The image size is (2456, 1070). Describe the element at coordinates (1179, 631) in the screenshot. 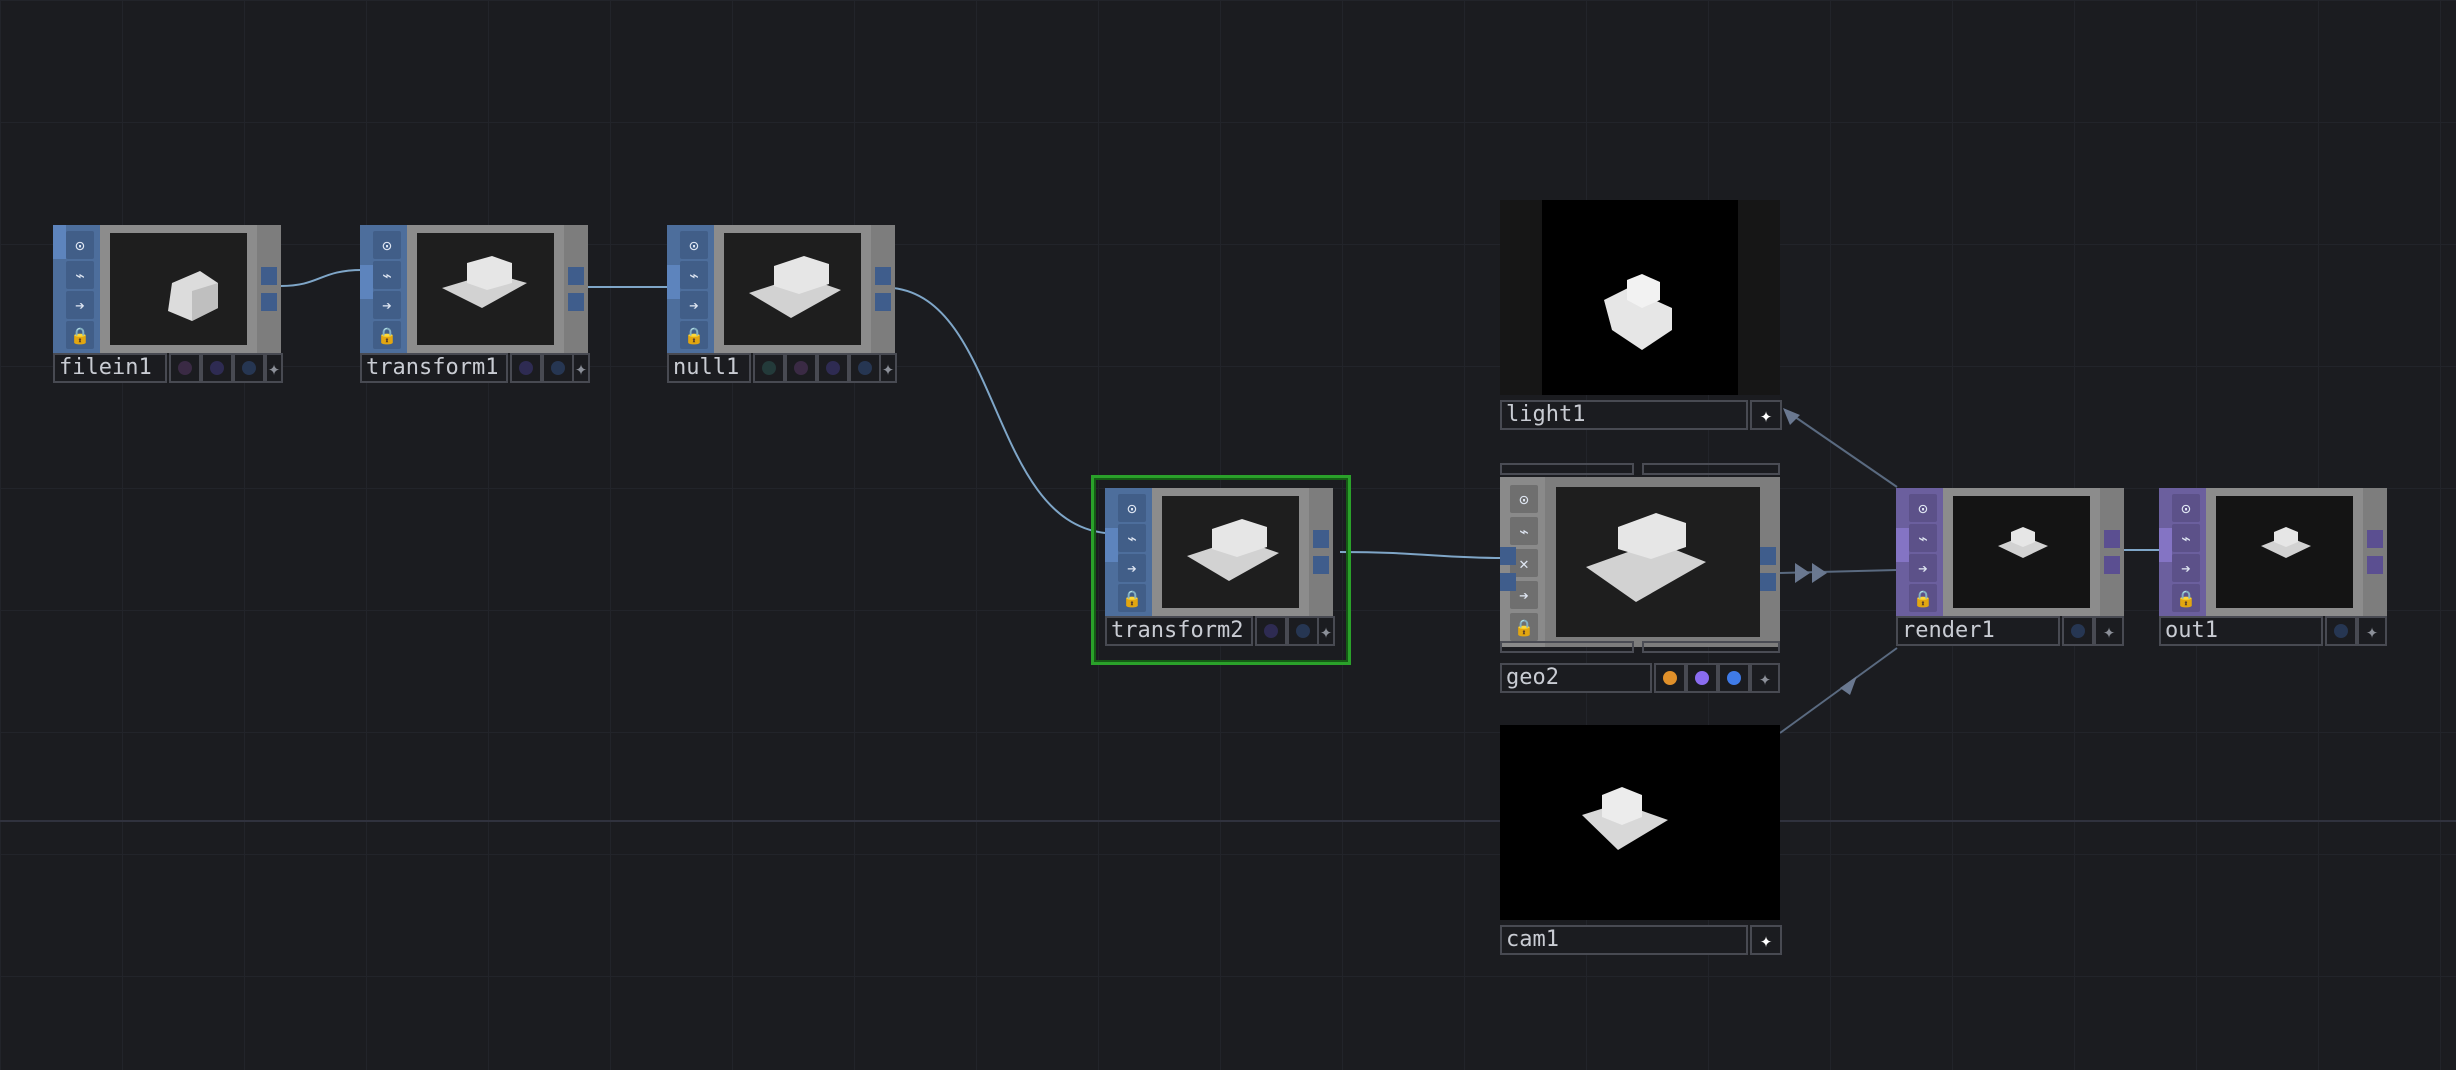

I see `node-label: transform2` at that location.